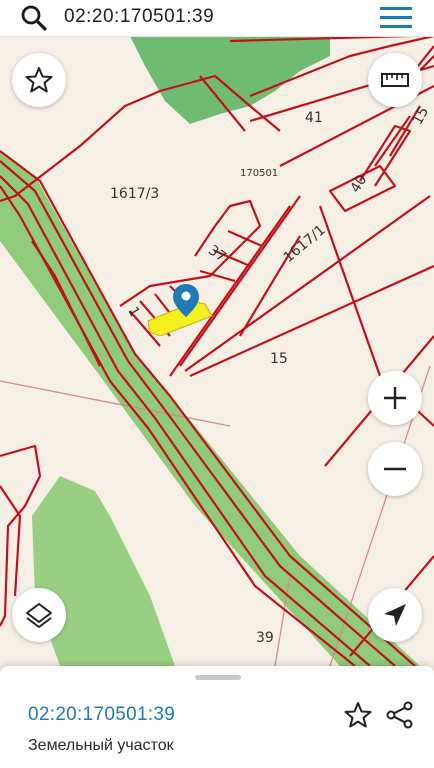 This screenshot has width=434, height=768. I want to click on search-input: 02:20:170501:39, so click(139, 17).